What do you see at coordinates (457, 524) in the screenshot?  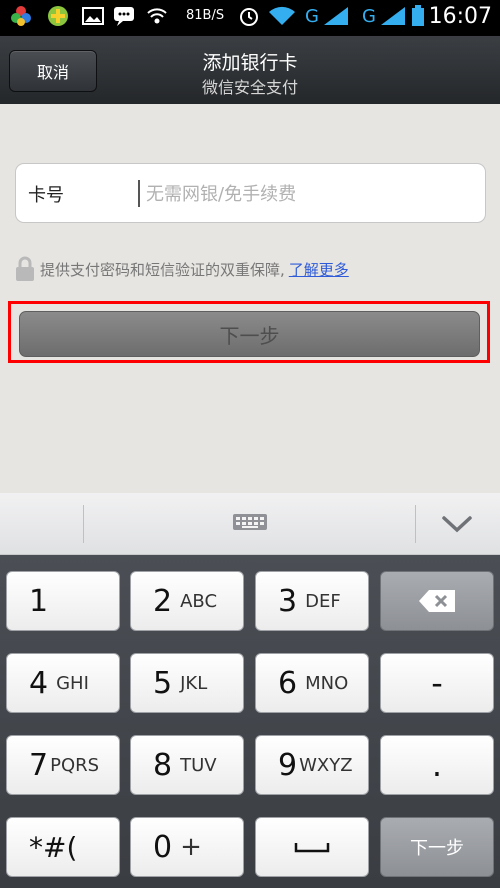 I see `chevron-down-icon` at bounding box center [457, 524].